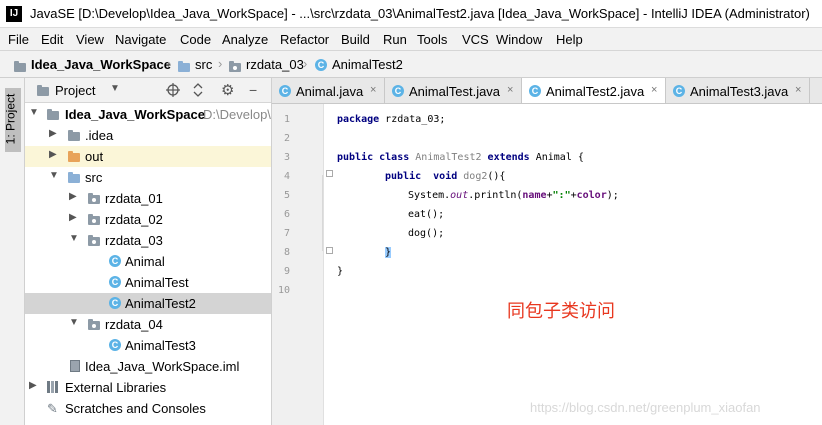 The width and height of the screenshot is (822, 425). What do you see at coordinates (519, 39) in the screenshot?
I see `menu-window: Window` at bounding box center [519, 39].